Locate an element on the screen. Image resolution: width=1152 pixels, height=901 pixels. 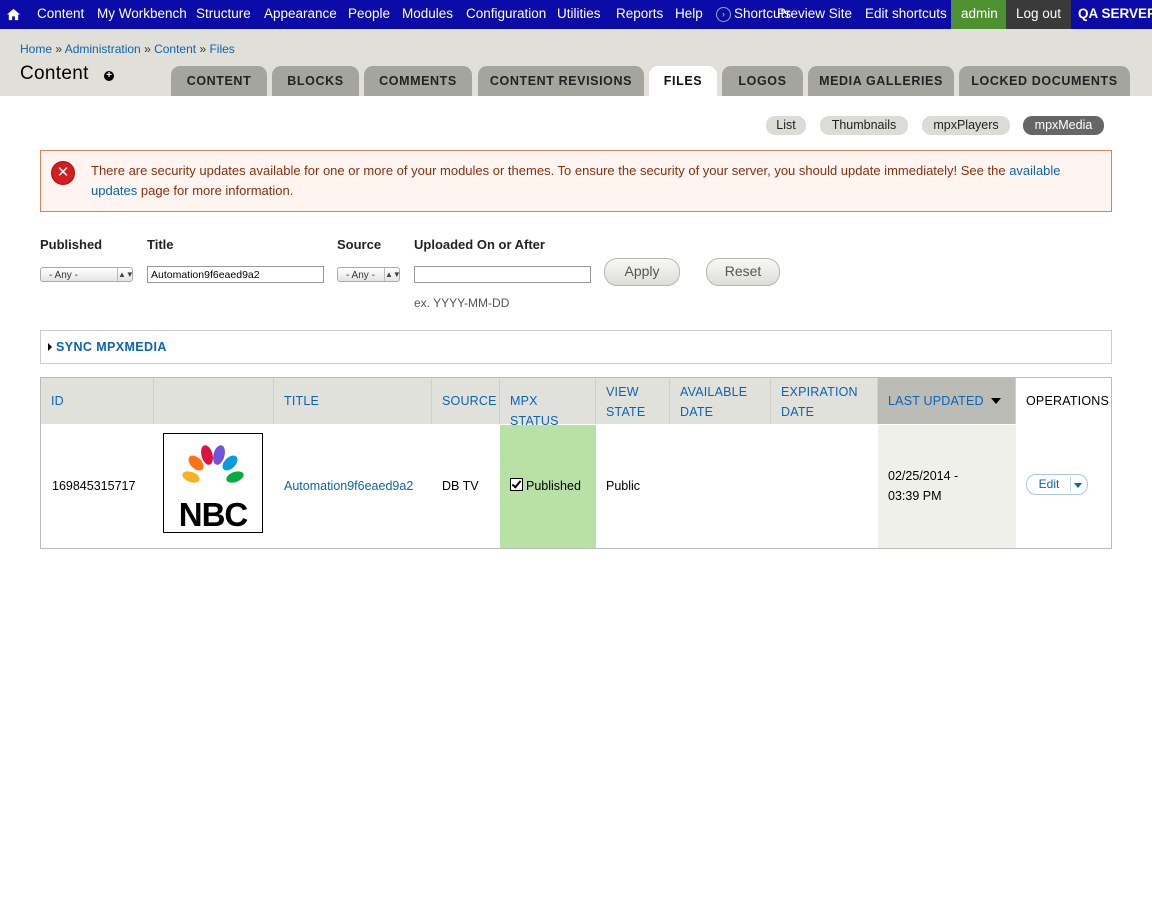
tab-files: FILES is located at coordinates (683, 81).